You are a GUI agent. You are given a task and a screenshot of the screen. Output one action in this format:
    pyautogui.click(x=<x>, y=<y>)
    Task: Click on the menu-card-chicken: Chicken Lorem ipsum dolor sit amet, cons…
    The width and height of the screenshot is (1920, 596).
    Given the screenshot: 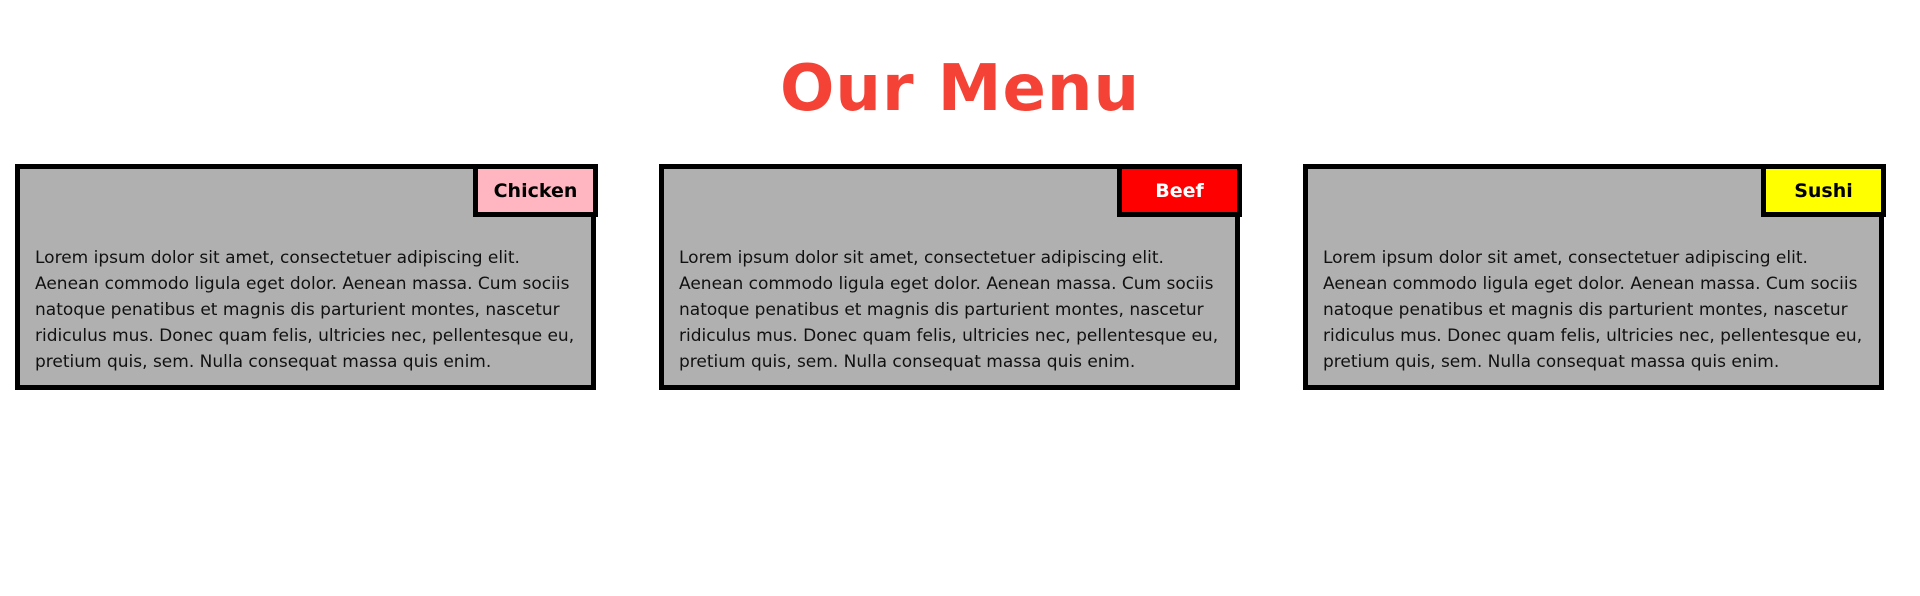 What is the action you would take?
    pyautogui.click(x=306, y=277)
    